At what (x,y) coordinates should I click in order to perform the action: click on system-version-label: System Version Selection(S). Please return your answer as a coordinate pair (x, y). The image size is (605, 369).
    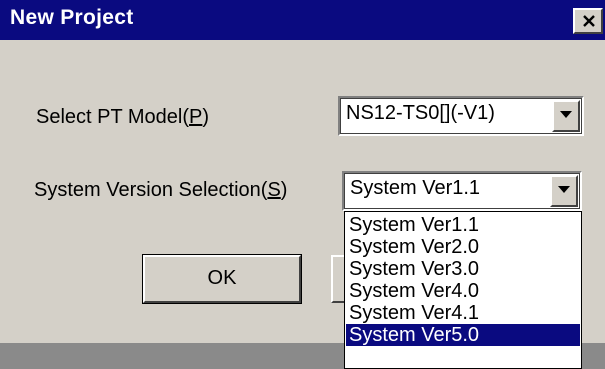
    Looking at the image, I should click on (161, 190).